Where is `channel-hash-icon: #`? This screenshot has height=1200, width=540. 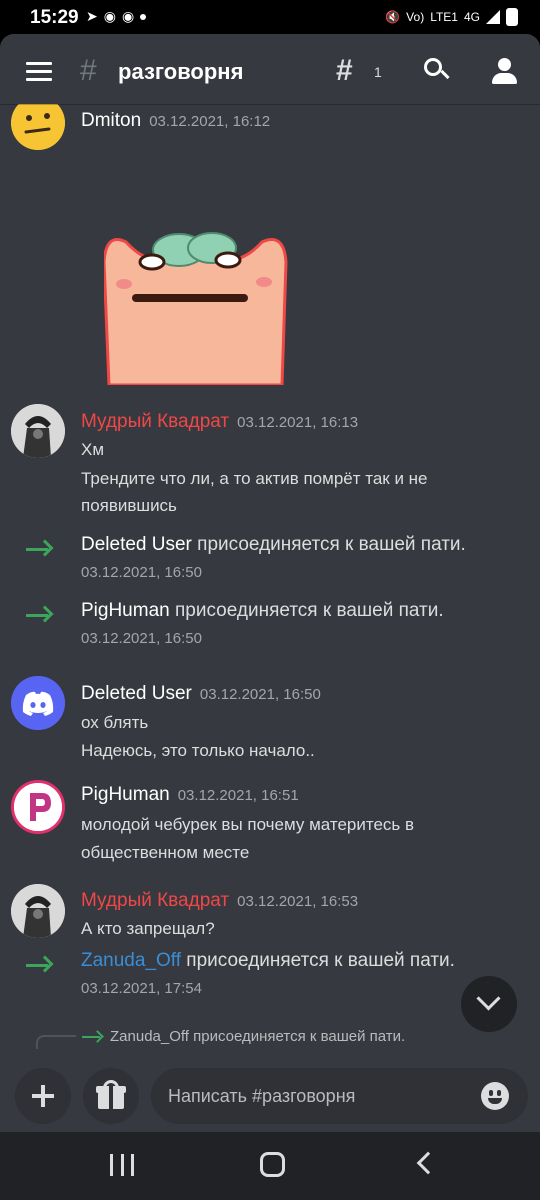
channel-hash-icon: # is located at coordinates (88, 70).